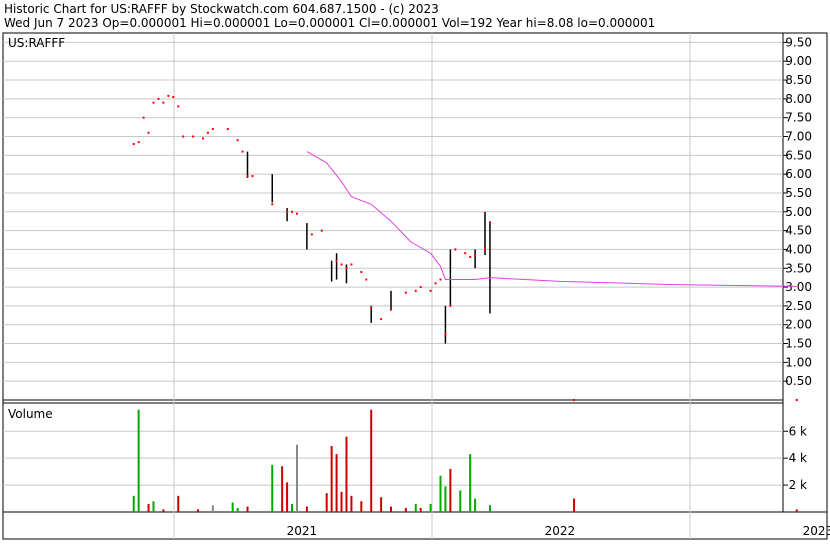 This screenshot has width=830, height=547. What do you see at coordinates (798, 344) in the screenshot?
I see `price-tick-label: 1.50` at bounding box center [798, 344].